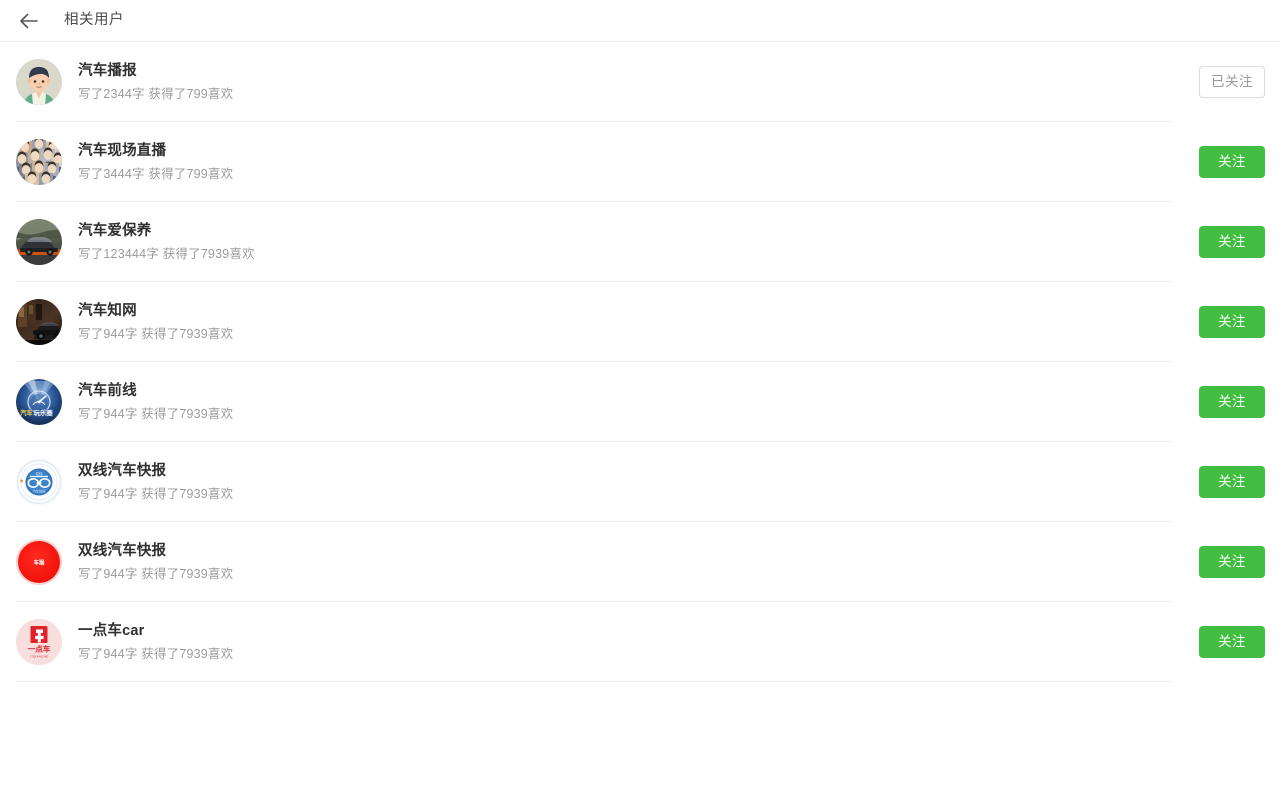 Image resolution: width=1280 pixels, height=800 pixels. What do you see at coordinates (39, 402) in the screenshot?
I see `avatar: 汽车 玩乐圈 · · · · · · · ·` at bounding box center [39, 402].